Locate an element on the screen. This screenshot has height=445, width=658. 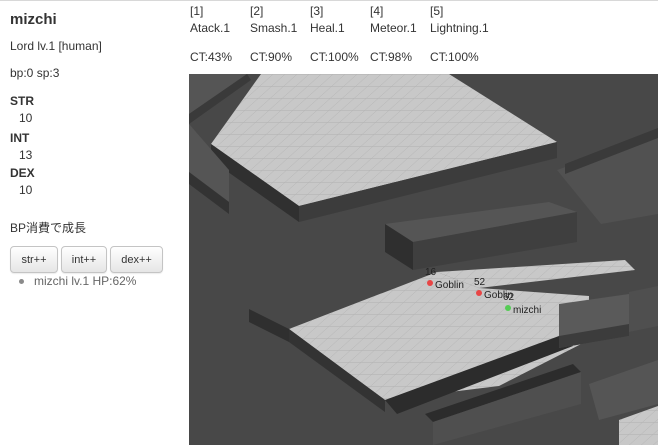
skill-key: [1] is located at coordinates (197, 11).